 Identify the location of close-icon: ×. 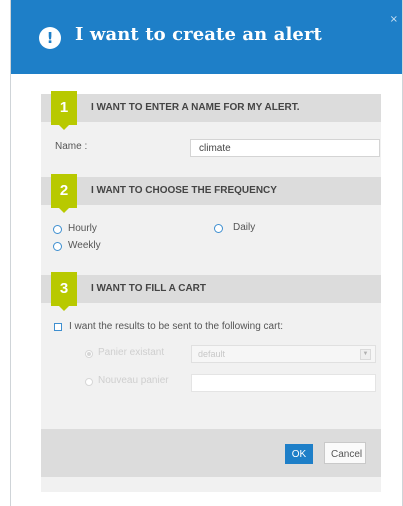
(394, 19).